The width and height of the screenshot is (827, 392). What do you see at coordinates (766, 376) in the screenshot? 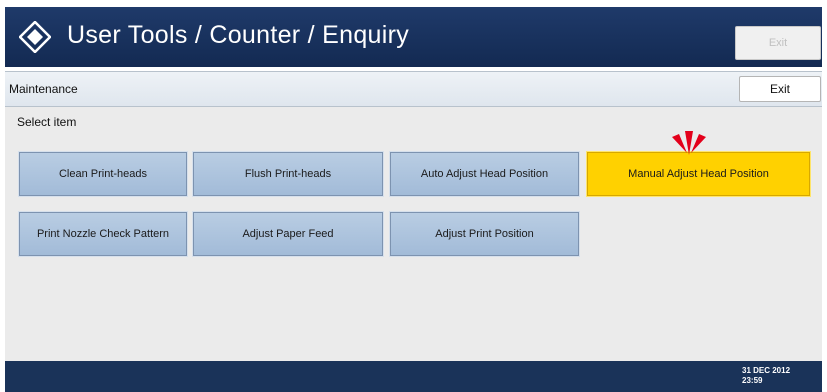
I see `date-time-display: 31 DEC 2012 23:59` at bounding box center [766, 376].